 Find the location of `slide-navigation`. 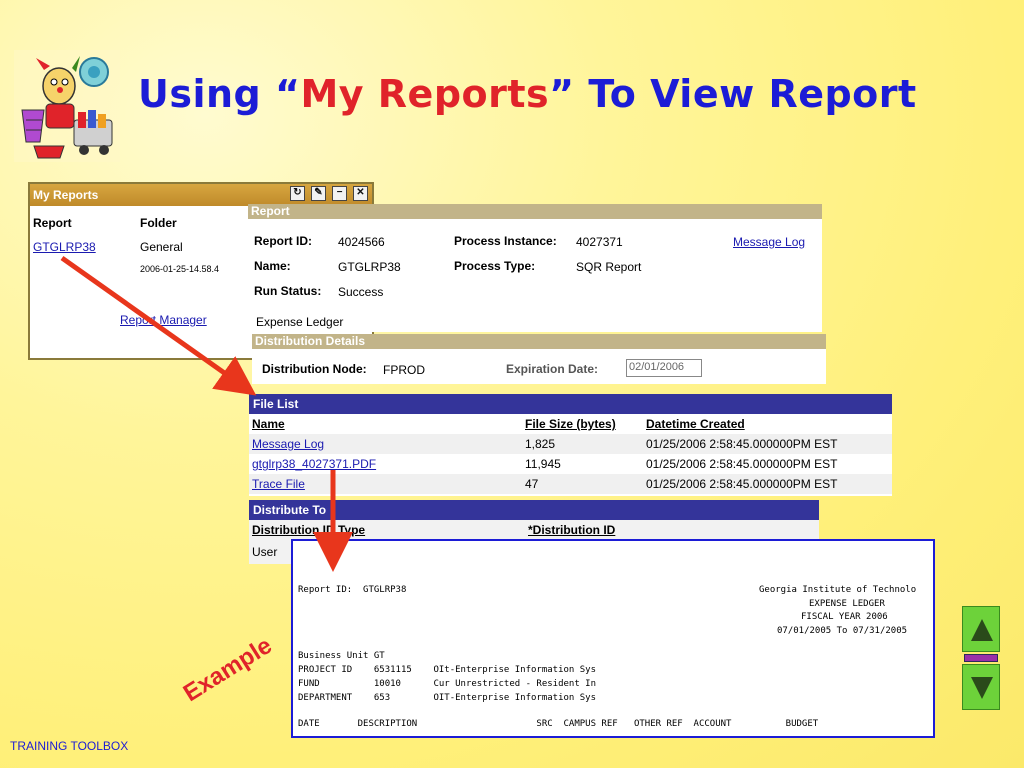

slide-navigation is located at coordinates (981, 658).